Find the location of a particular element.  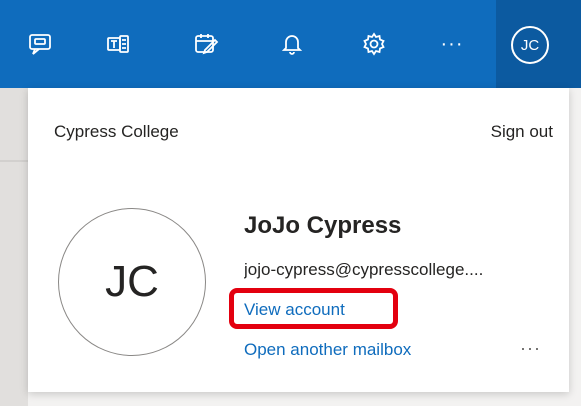

my-day-icon is located at coordinates (206, 44).